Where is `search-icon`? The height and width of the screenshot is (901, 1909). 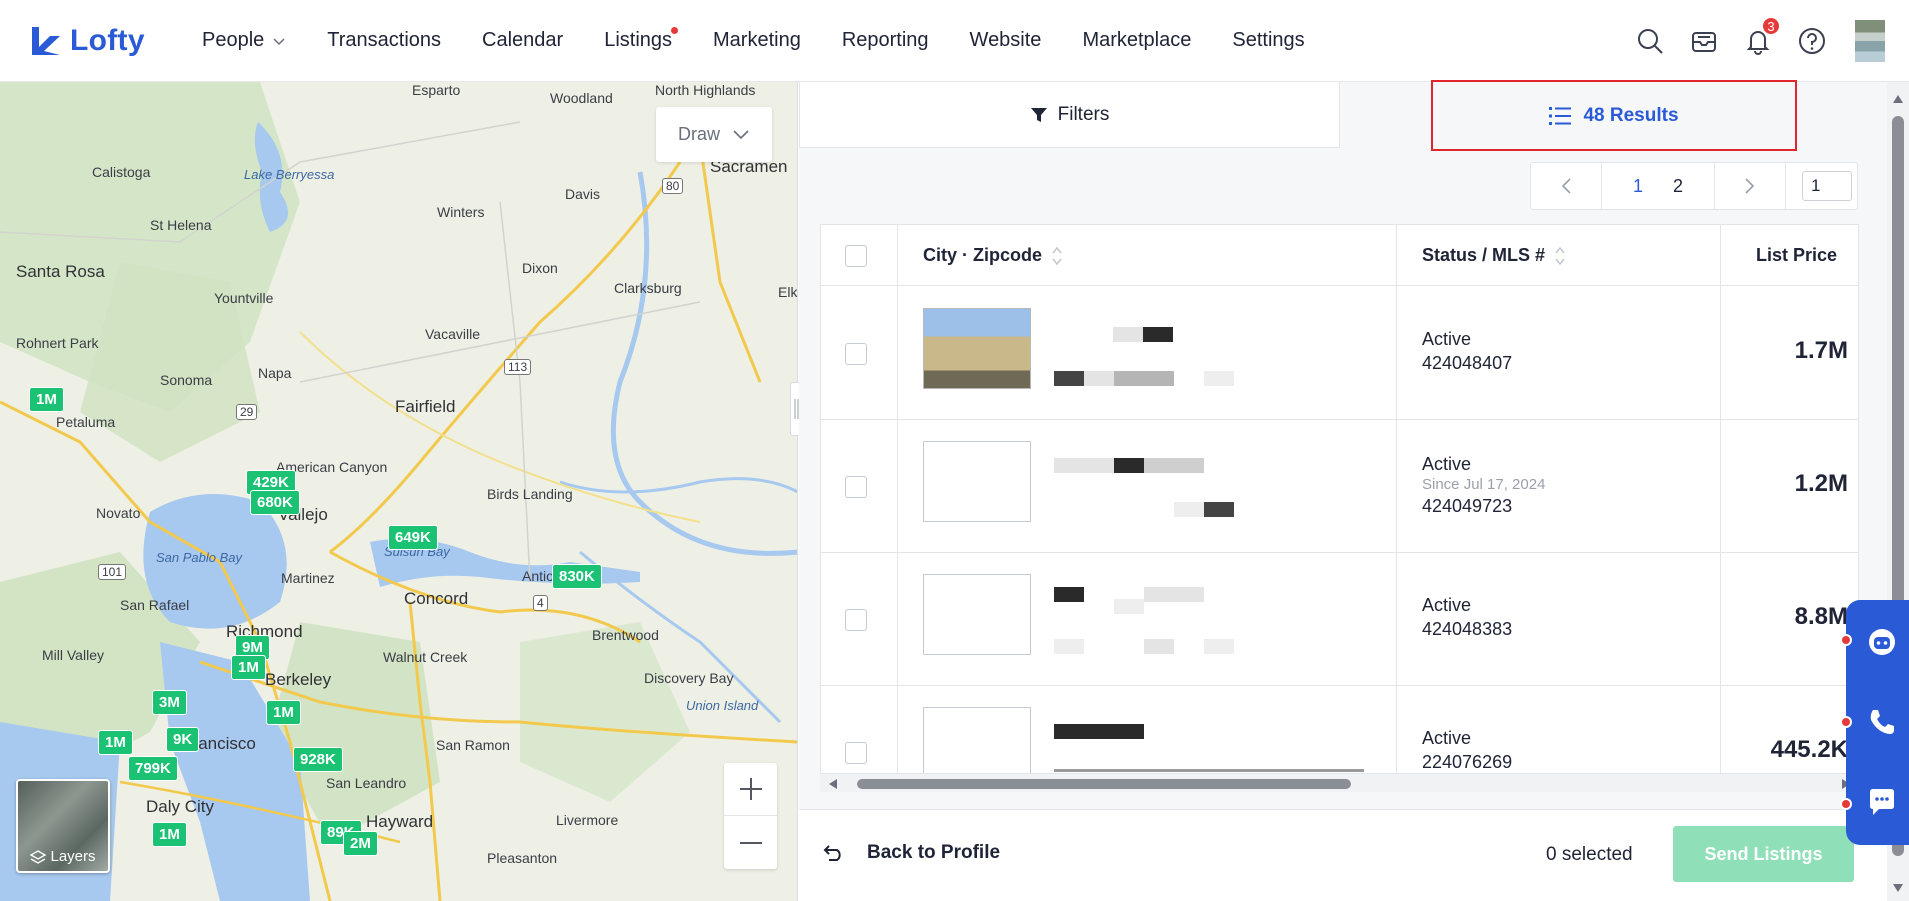
search-icon is located at coordinates (1650, 41).